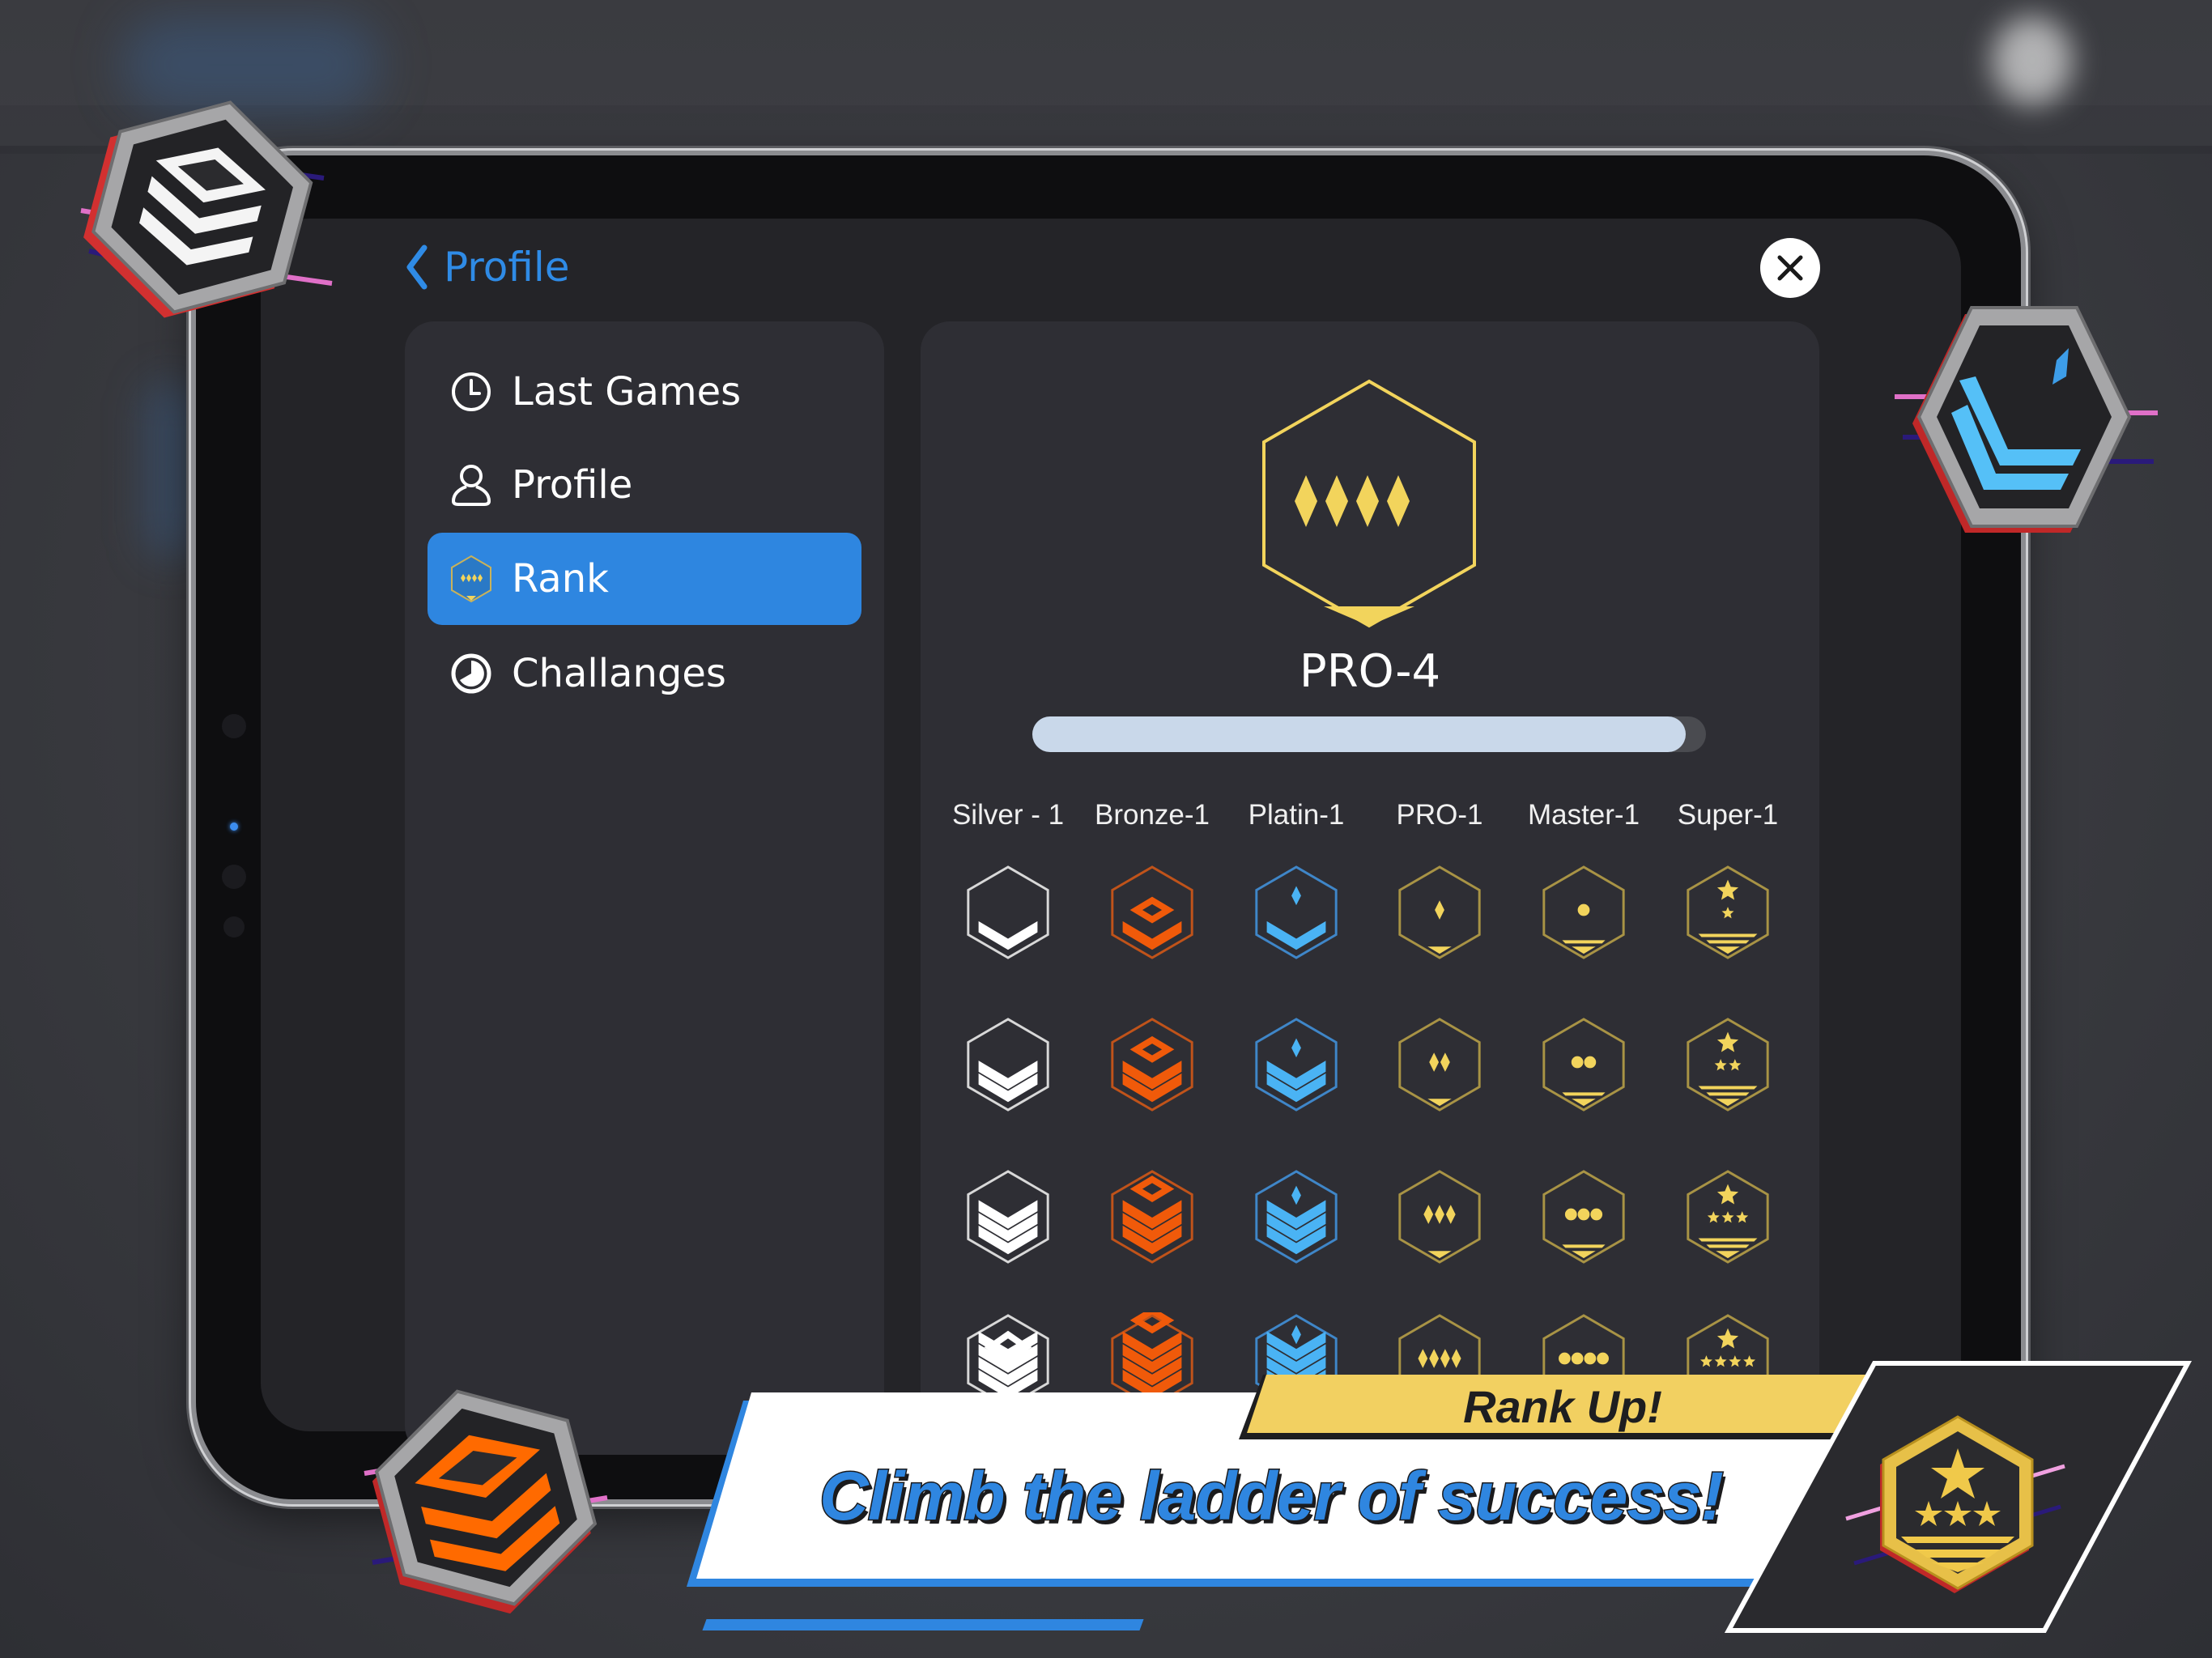  What do you see at coordinates (1297, 815) in the screenshot?
I see `rank-column-header: Platin-1` at bounding box center [1297, 815].